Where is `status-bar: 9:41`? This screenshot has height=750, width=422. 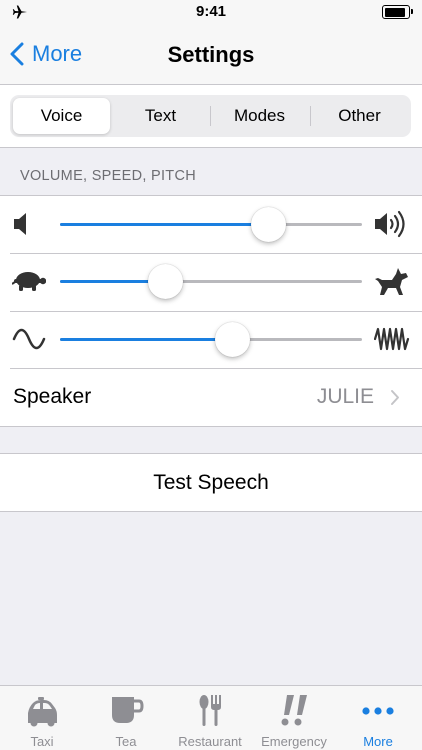
status-bar: 9:41 is located at coordinates (211, 12).